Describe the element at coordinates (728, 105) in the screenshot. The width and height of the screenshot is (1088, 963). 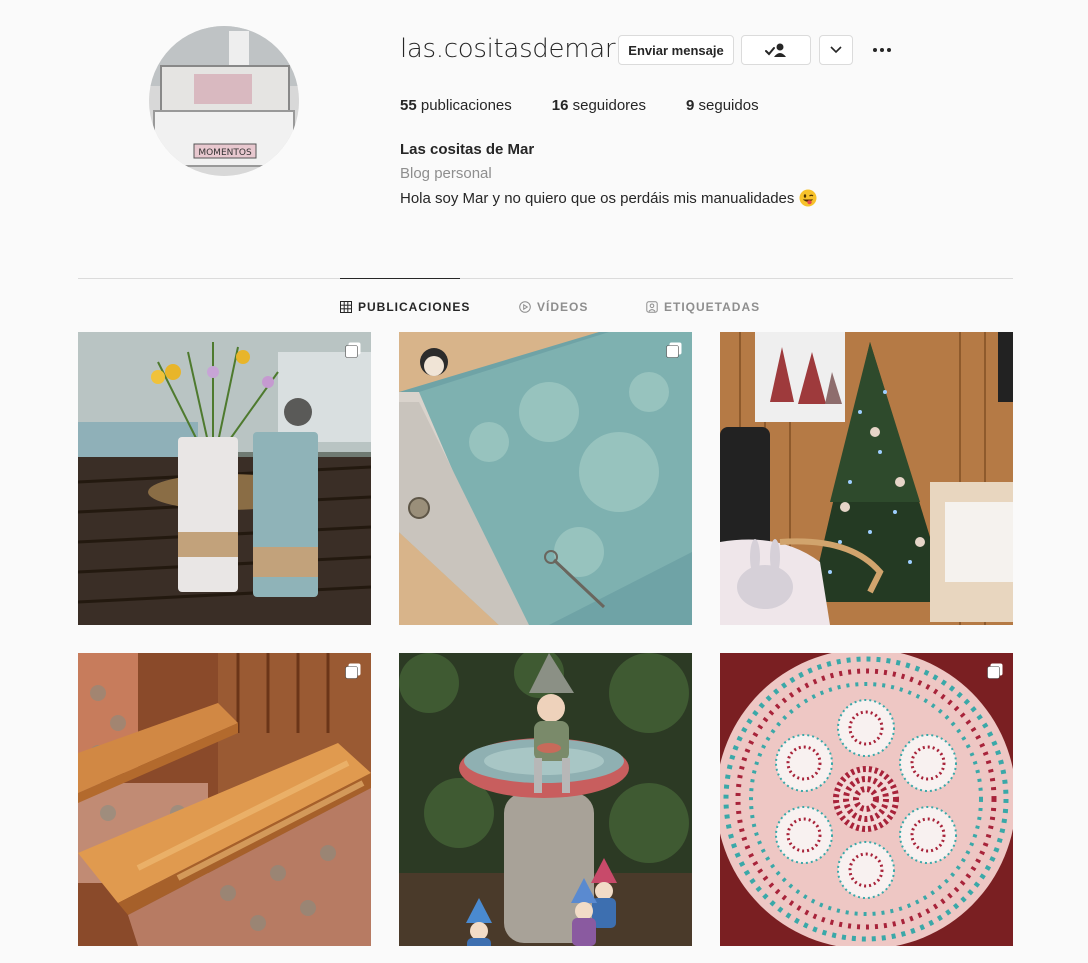
I see `following-label: seguidos` at that location.